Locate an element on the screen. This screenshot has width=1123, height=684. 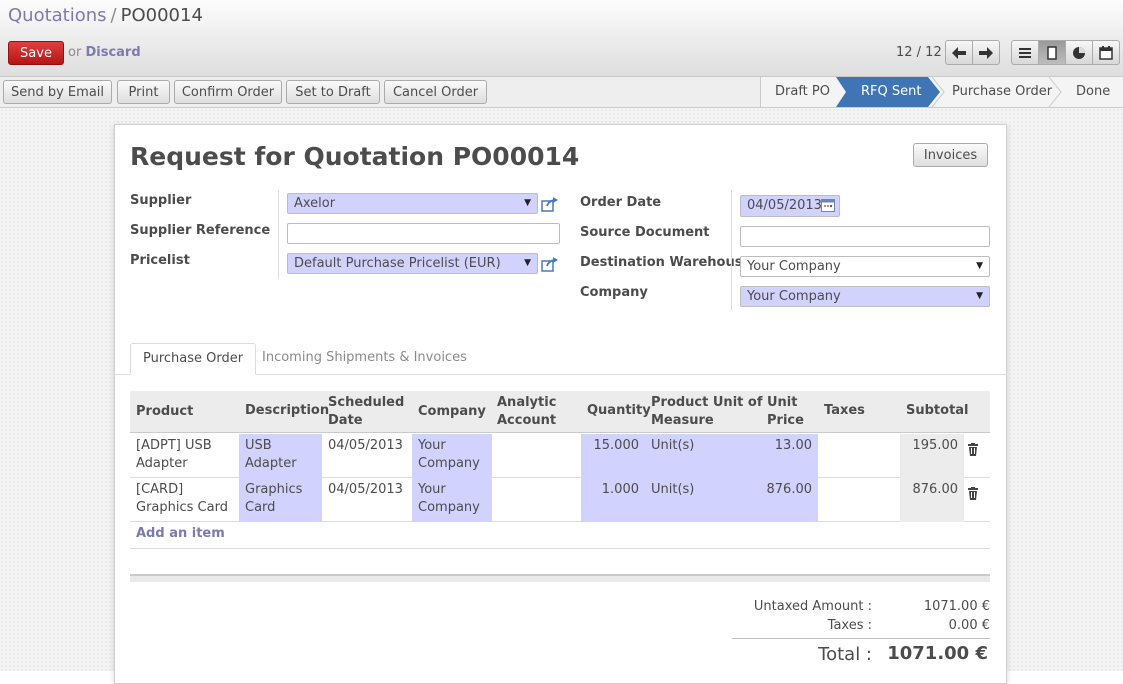
header-line: Product Unit of is located at coordinates (707, 402).